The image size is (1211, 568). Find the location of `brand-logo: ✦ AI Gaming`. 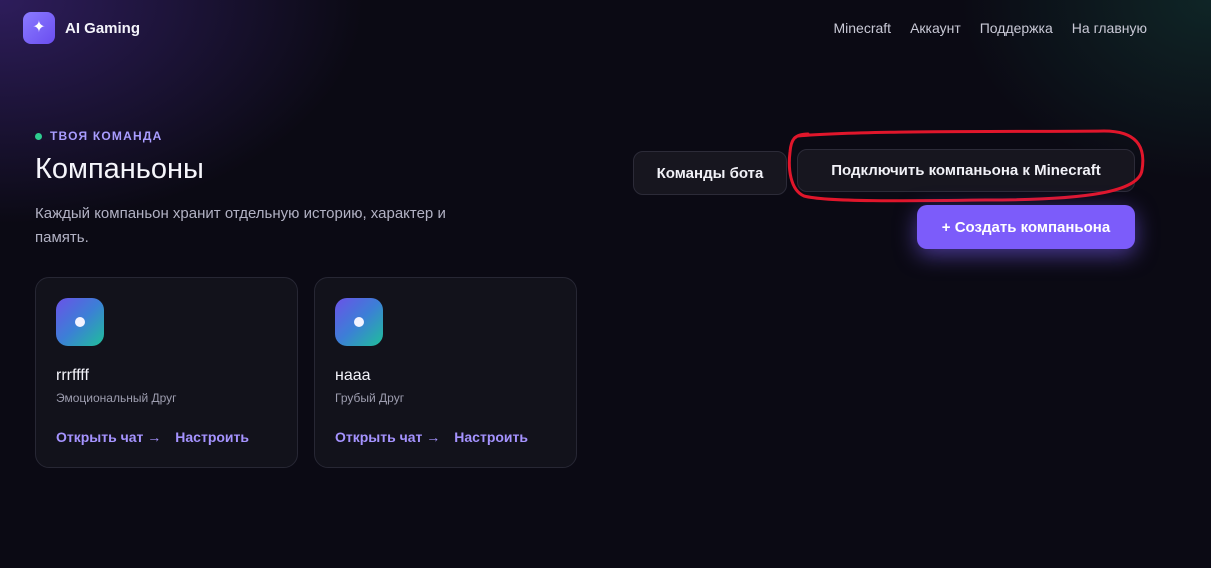

brand-logo: ✦ AI Gaming is located at coordinates (81, 28).